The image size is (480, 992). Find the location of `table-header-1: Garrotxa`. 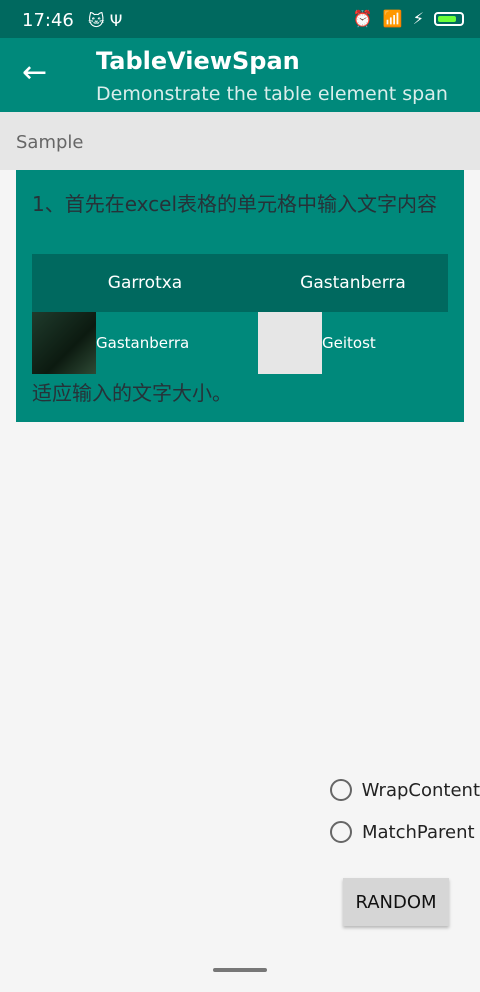

table-header-1: Garrotxa is located at coordinates (145, 283).